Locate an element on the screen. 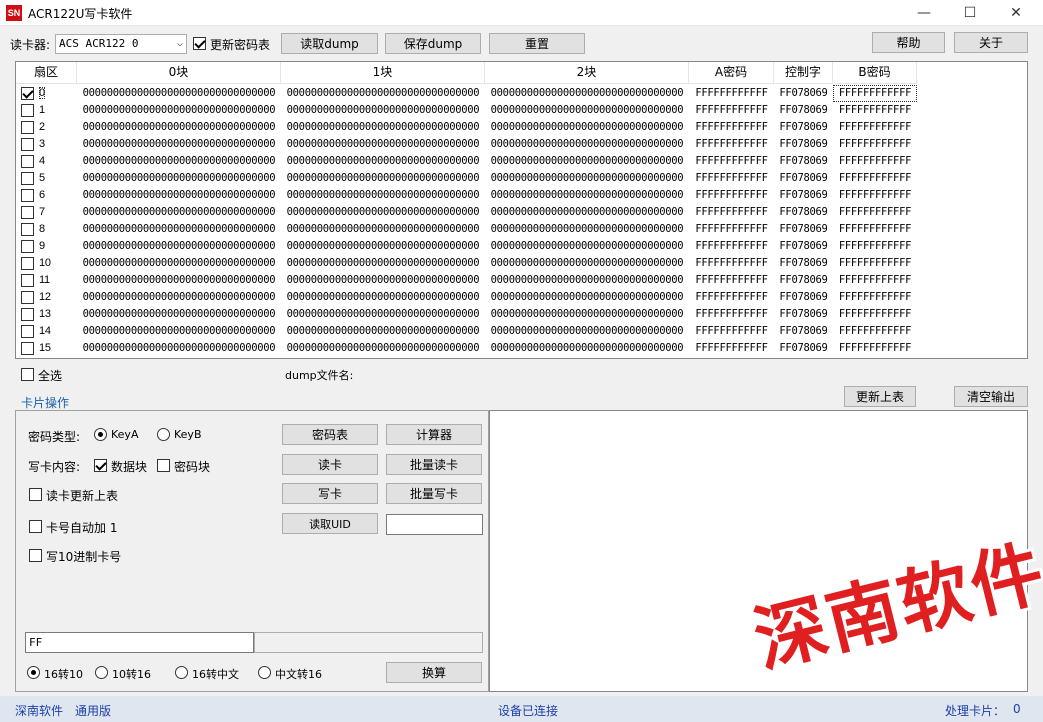 This screenshot has width=1043, height=722. update-key-table-checkbox is located at coordinates (199, 43).